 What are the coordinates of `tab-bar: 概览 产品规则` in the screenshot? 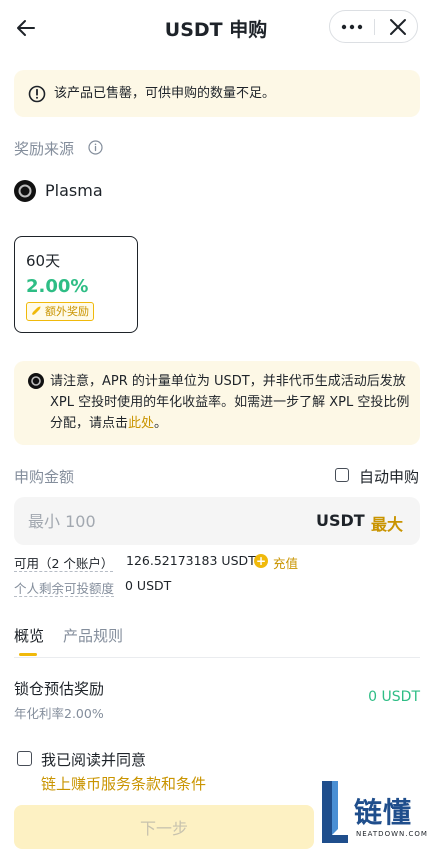 It's located at (217, 641).